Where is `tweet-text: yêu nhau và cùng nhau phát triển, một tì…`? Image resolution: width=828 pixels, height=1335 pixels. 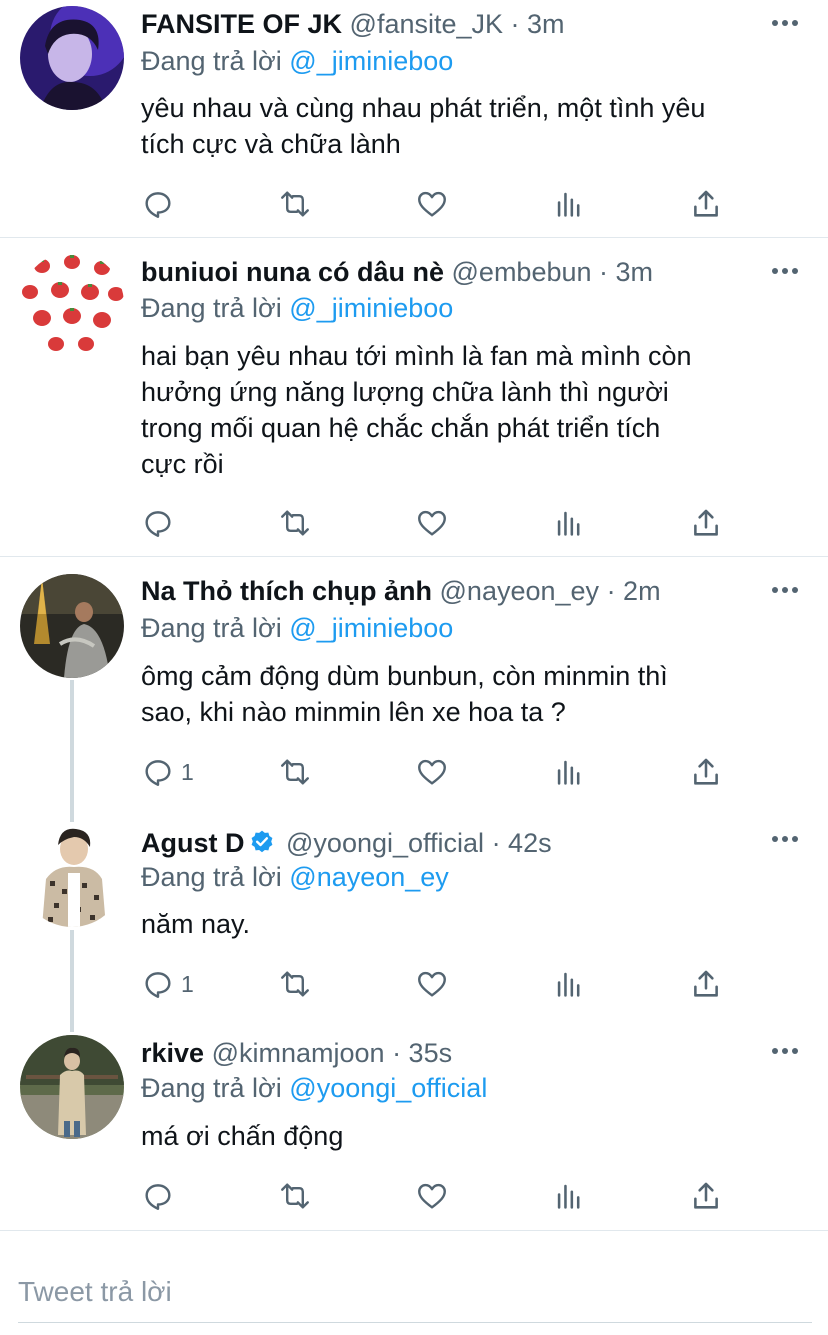
tweet-text: yêu nhau và cùng nhau phát triển, một tì… is located at coordinates (471, 126).